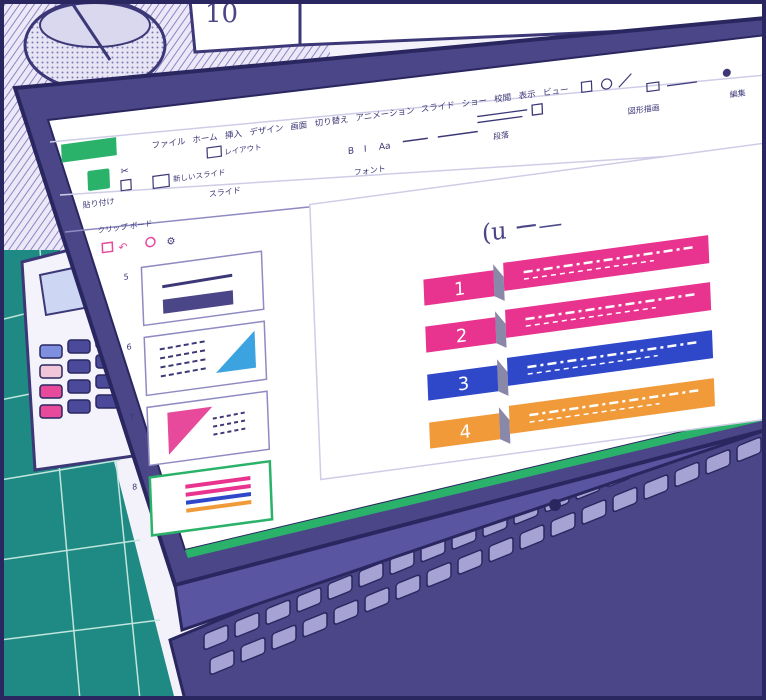  What do you see at coordinates (385, 147) in the screenshot?
I see `svg-text: Aa` at bounding box center [385, 147].